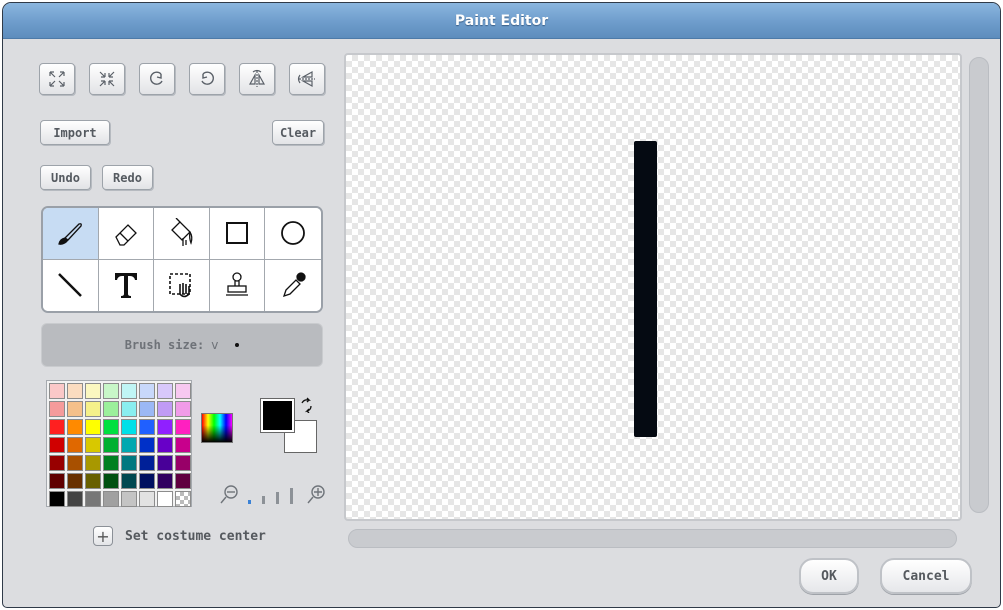  What do you see at coordinates (979, 285) in the screenshot?
I see `vertical-scrollbar` at bounding box center [979, 285].